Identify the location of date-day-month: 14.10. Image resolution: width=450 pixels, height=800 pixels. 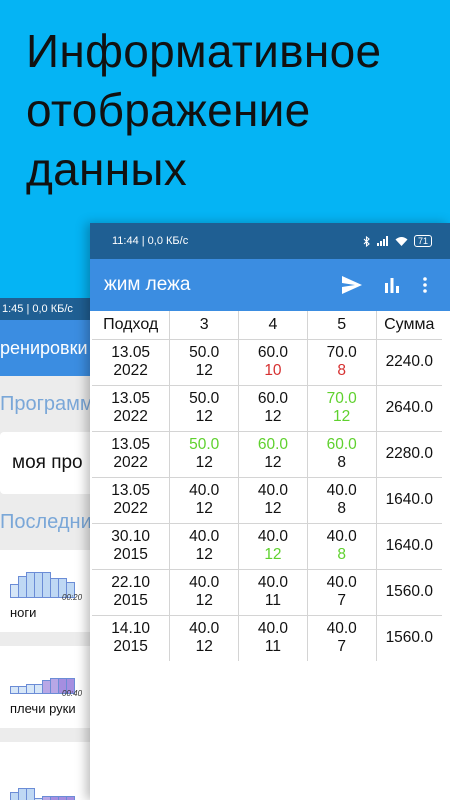
(131, 629).